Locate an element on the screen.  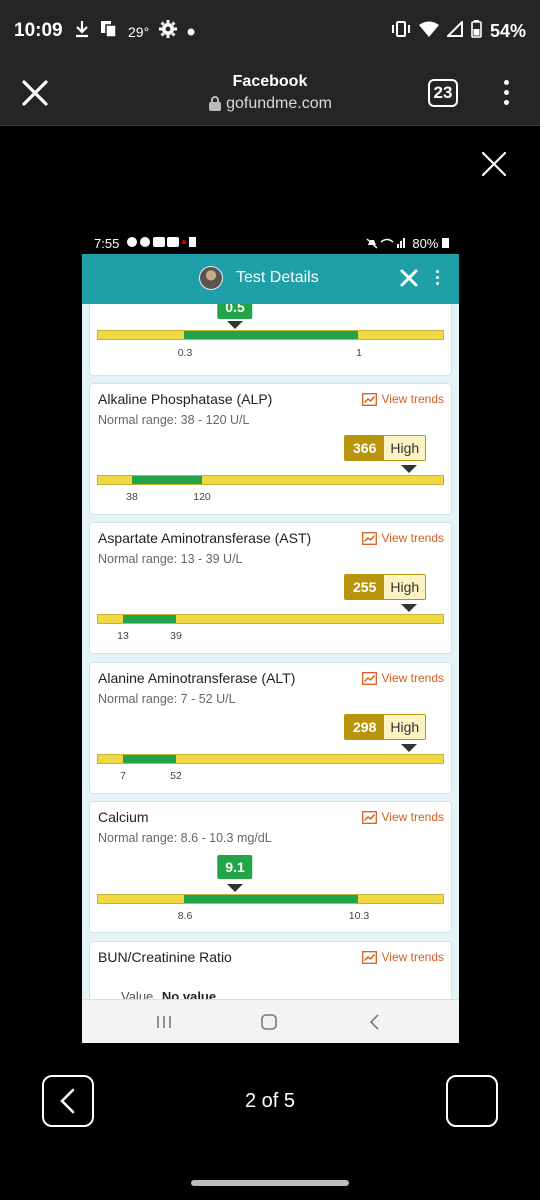
recents-icon is located at coordinates (164, 1024).